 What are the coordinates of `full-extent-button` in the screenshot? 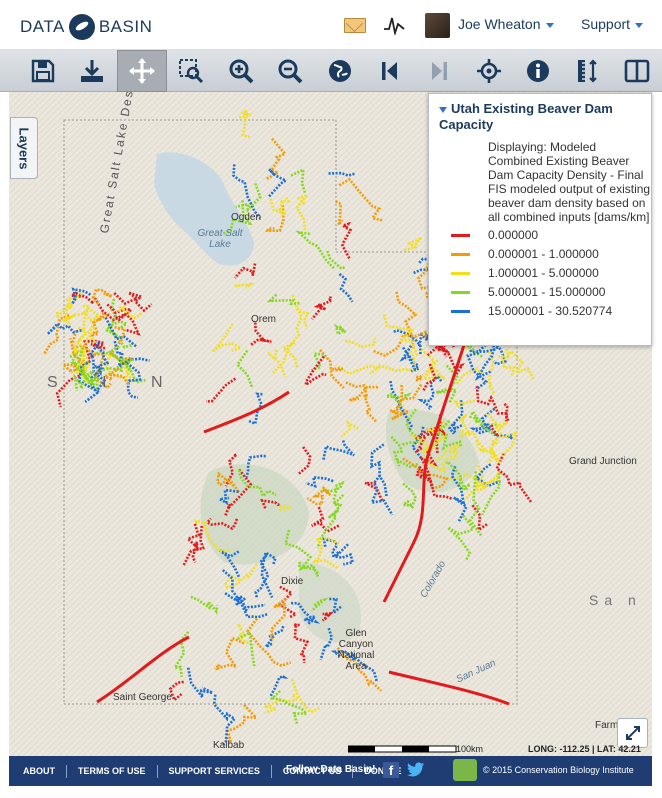 It's located at (340, 71).